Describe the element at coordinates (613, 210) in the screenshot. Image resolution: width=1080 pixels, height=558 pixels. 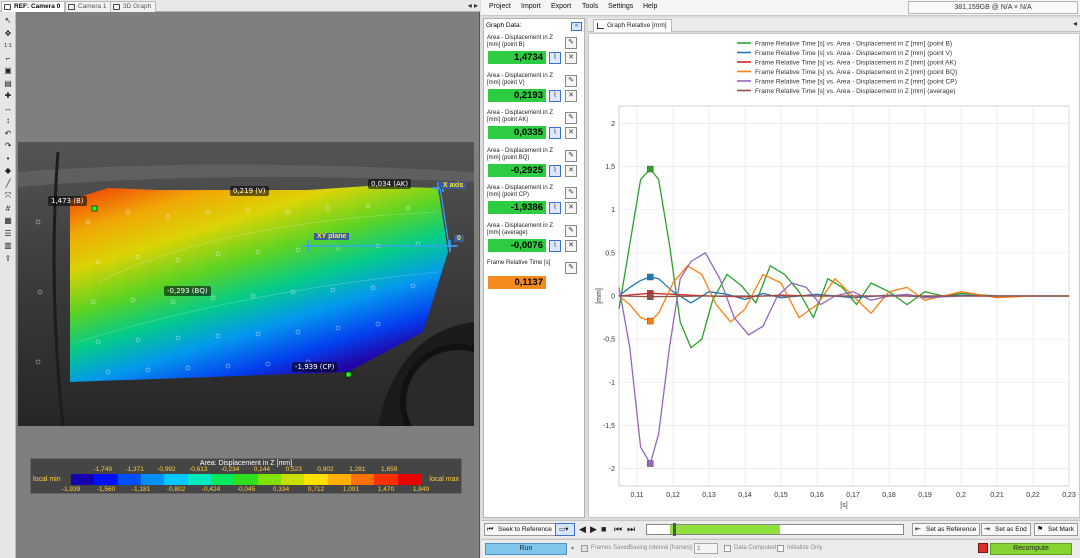
I see `y-tick-label: 1` at that location.